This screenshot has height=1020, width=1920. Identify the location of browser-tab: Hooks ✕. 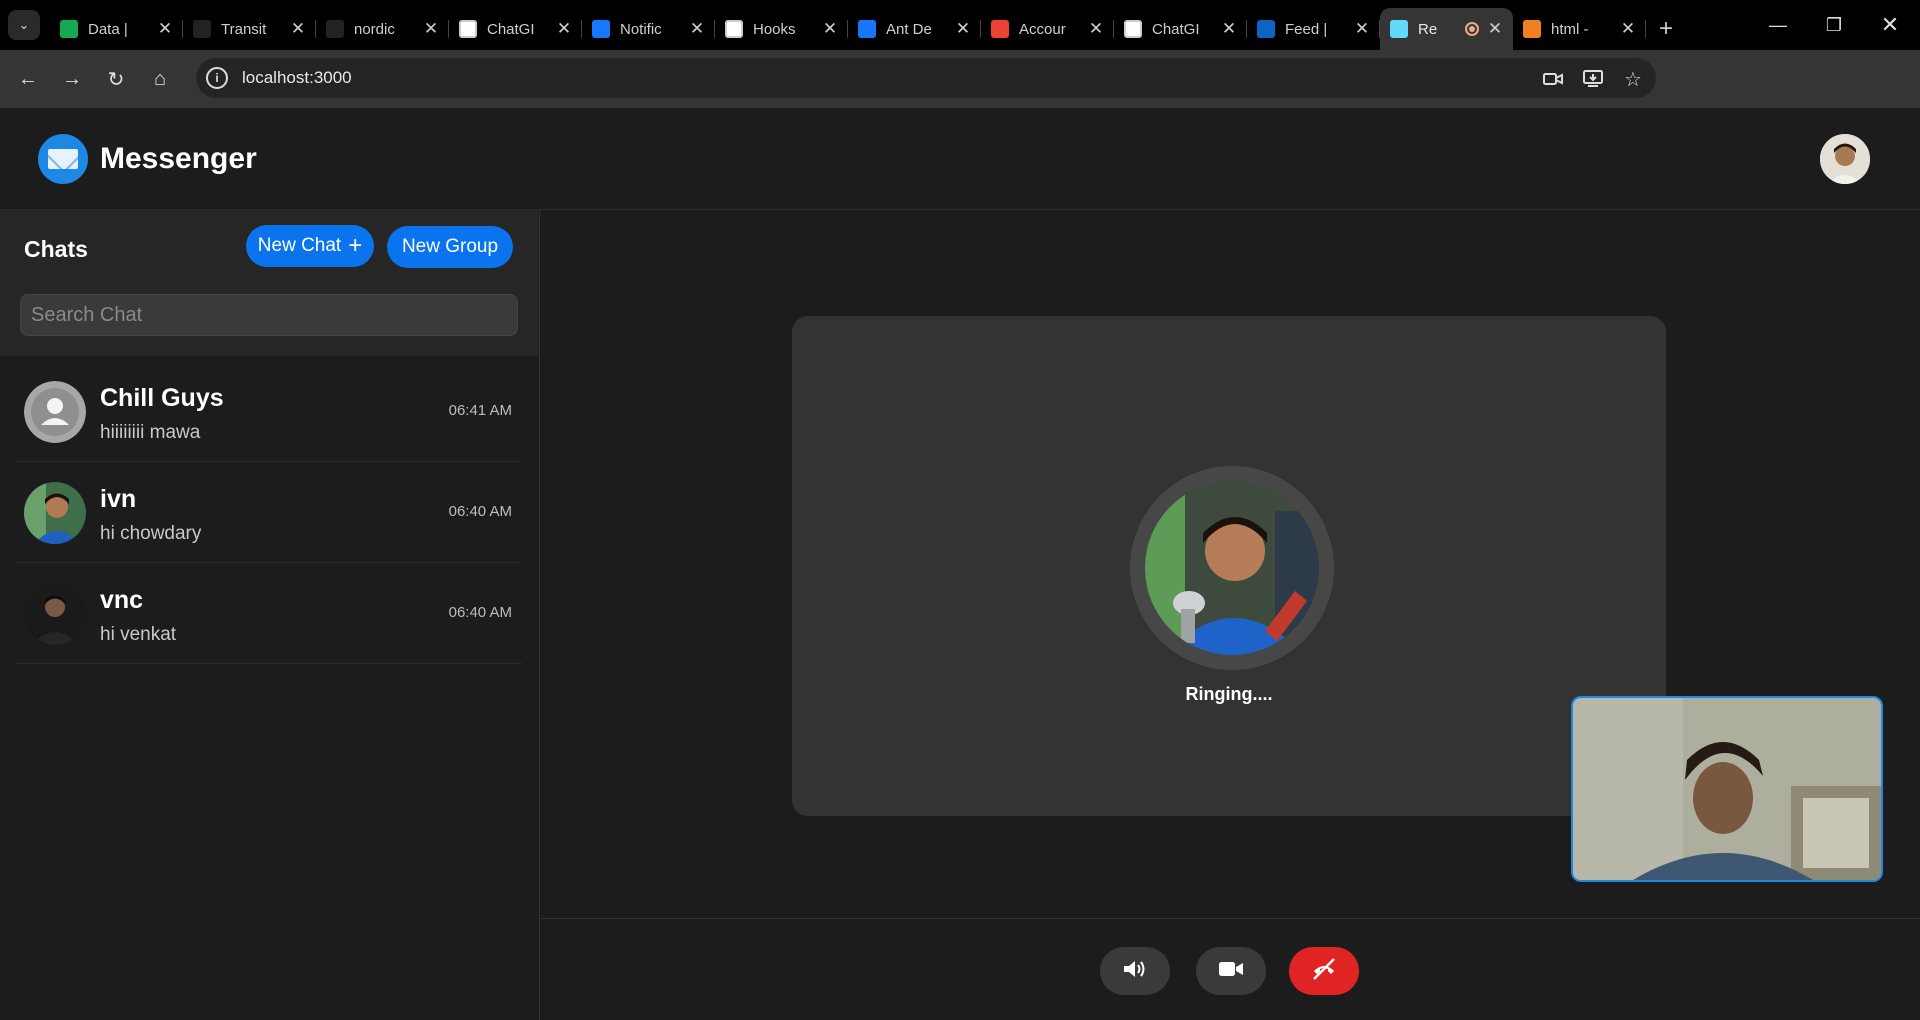
(781, 29).